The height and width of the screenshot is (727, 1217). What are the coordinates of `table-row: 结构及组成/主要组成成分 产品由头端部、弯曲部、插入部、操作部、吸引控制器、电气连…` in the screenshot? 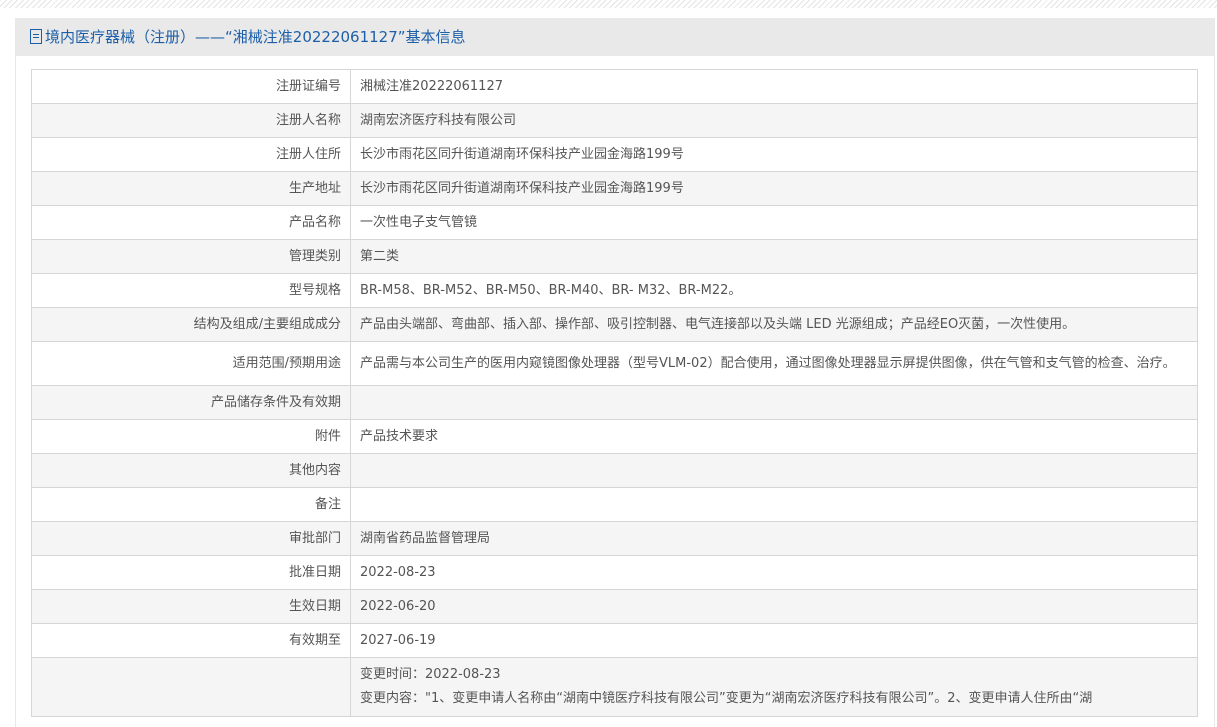 It's located at (614, 324).